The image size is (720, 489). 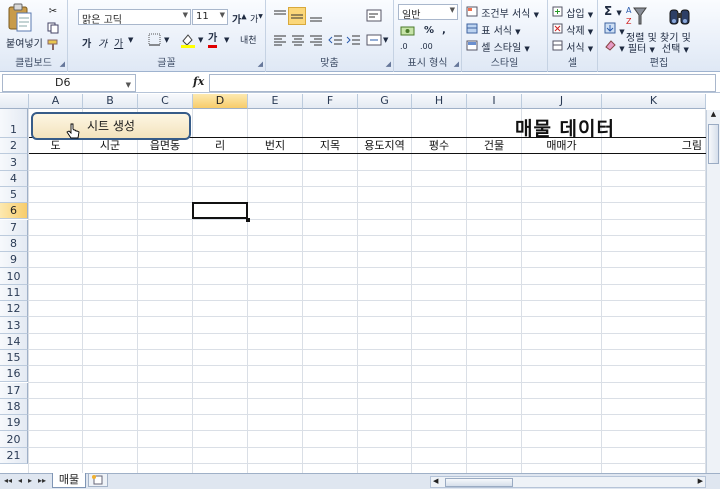 I want to click on insert-cells-button: 삽입 ▼, so click(x=572, y=12).